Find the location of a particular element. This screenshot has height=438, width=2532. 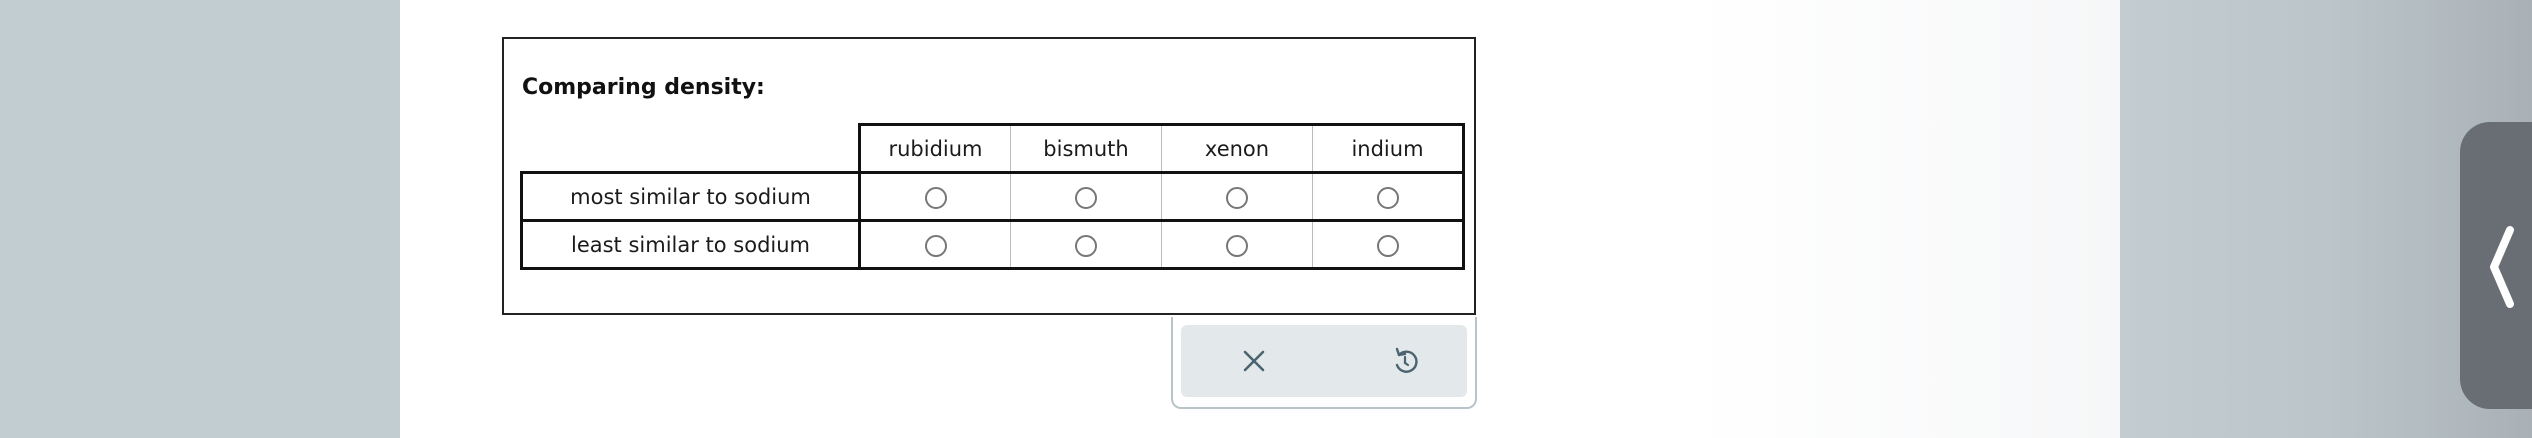

radio-least-similar-rubidium is located at coordinates (935, 245).